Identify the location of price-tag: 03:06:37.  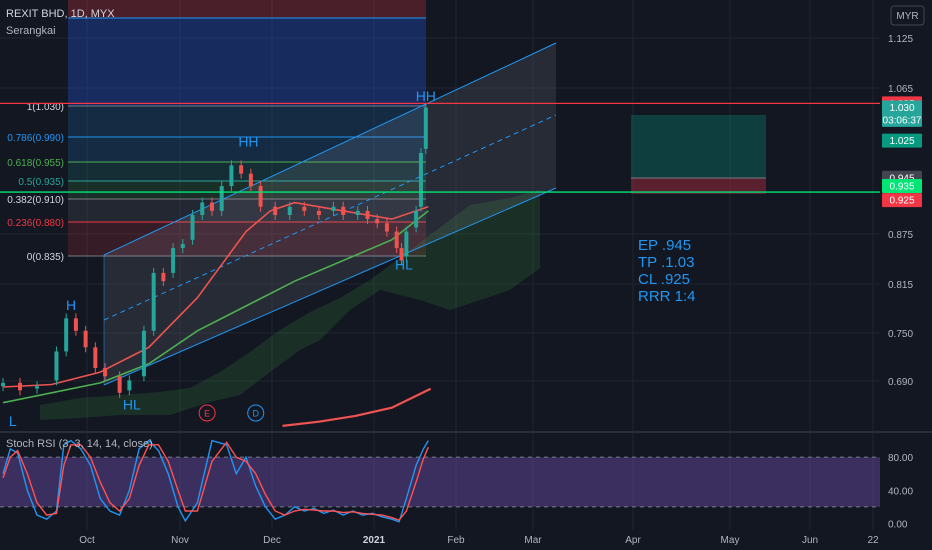
(902, 119).